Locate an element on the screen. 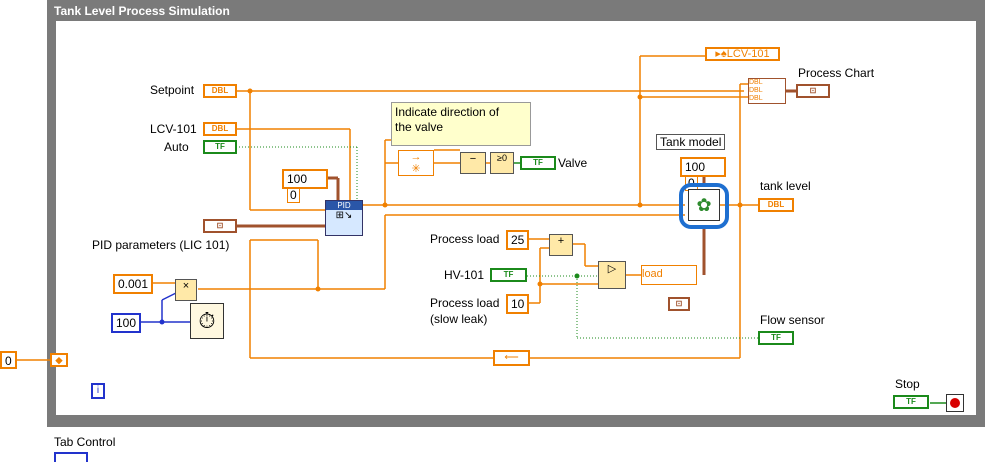 This screenshot has width=999, height=462. pid-vi: PID ⊞↘ is located at coordinates (344, 218).